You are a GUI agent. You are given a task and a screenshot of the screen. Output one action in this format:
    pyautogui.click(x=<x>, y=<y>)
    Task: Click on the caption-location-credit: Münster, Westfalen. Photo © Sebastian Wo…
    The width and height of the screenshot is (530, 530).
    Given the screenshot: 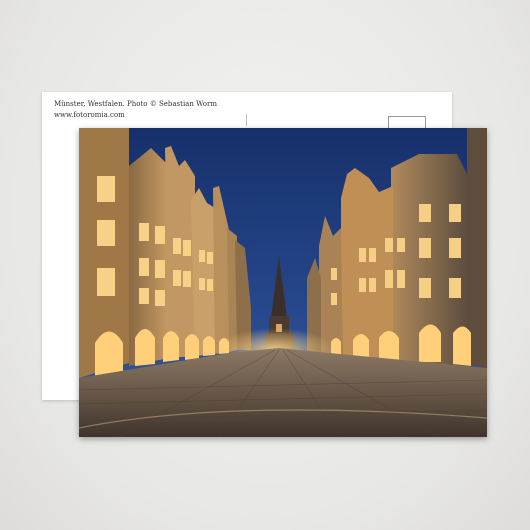 What is the action you would take?
    pyautogui.click(x=136, y=104)
    